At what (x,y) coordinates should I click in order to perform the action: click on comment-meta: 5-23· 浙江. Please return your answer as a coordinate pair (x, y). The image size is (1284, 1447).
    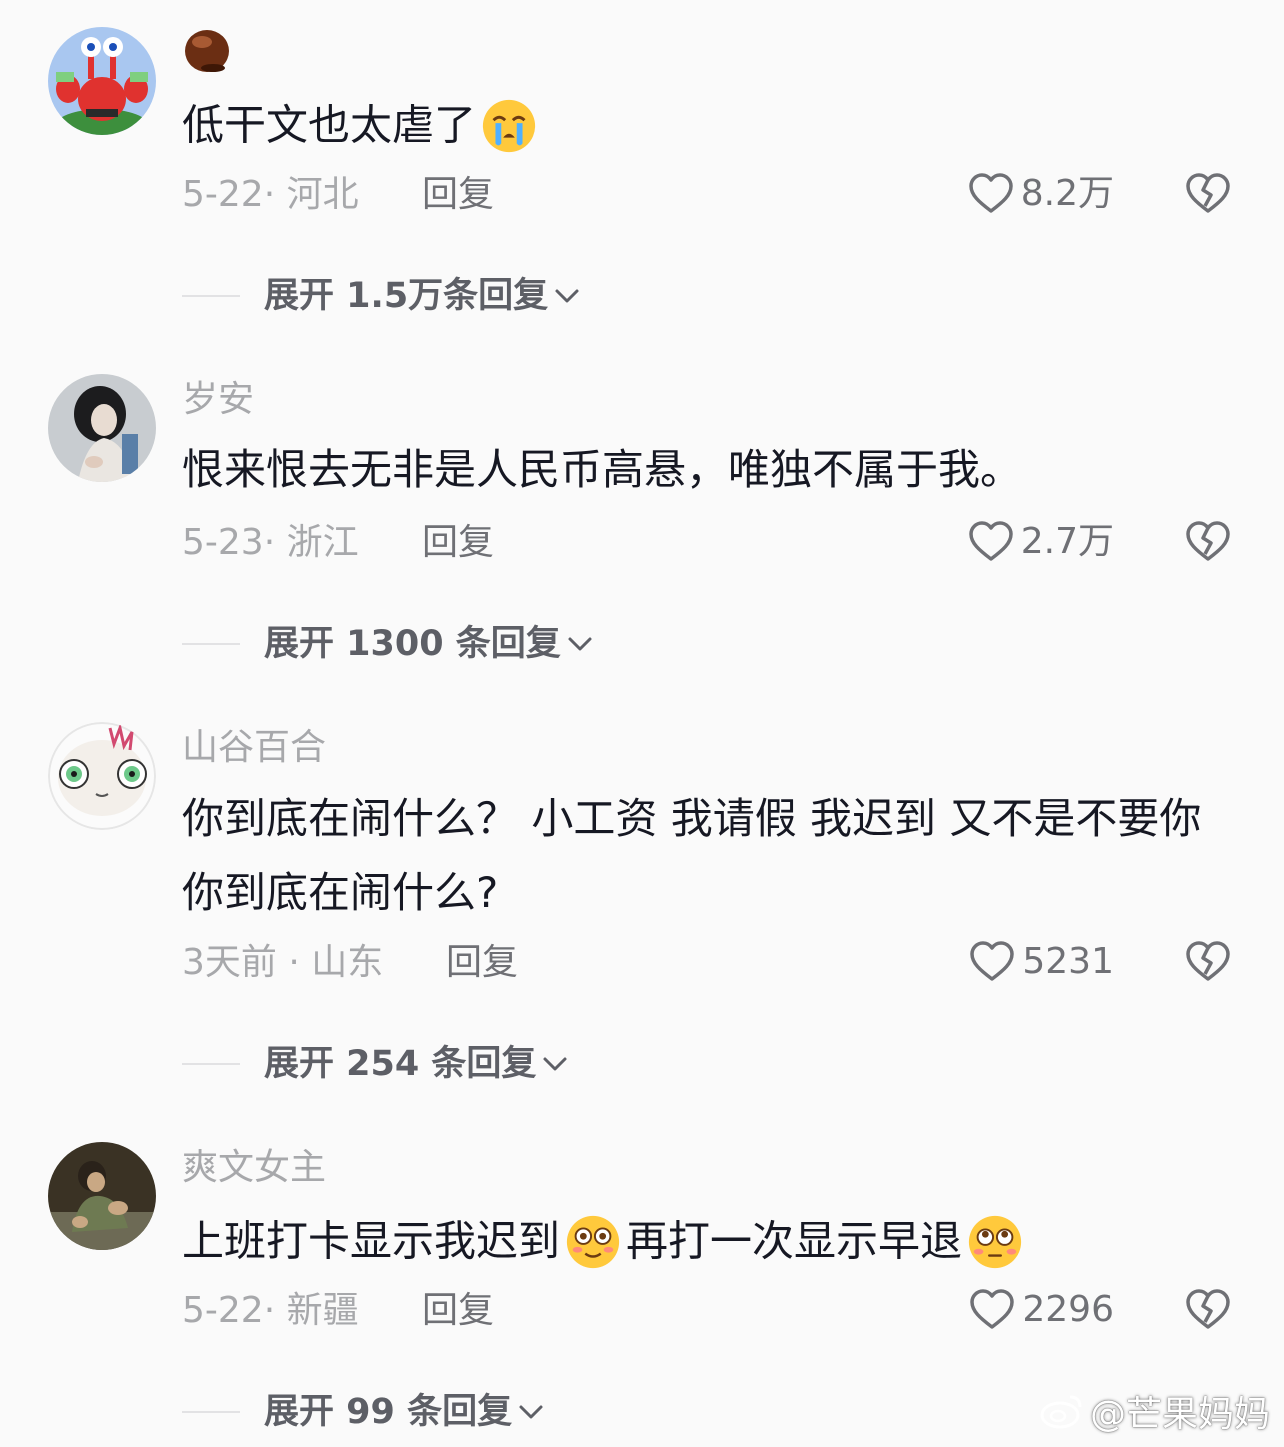
    Looking at the image, I should click on (270, 542).